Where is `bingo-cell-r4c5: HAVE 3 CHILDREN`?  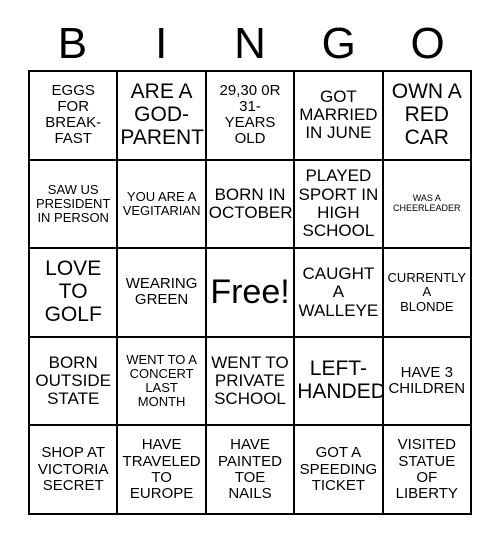
bingo-cell-r4c5: HAVE 3 CHILDREN is located at coordinates (427, 382).